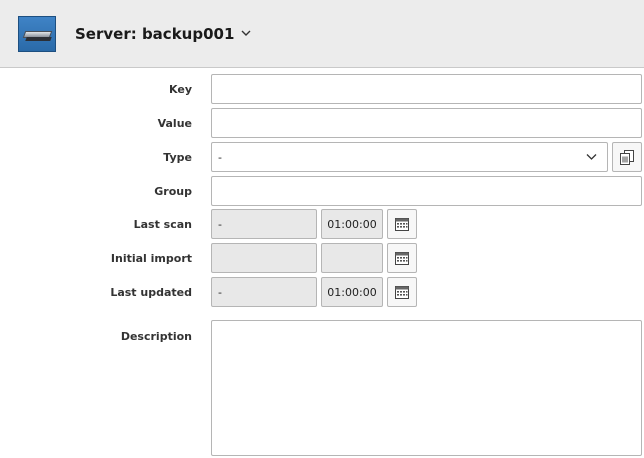  Describe the element at coordinates (352, 292) in the screenshot. I see `last-updated-time-field: 01:00:00` at that location.